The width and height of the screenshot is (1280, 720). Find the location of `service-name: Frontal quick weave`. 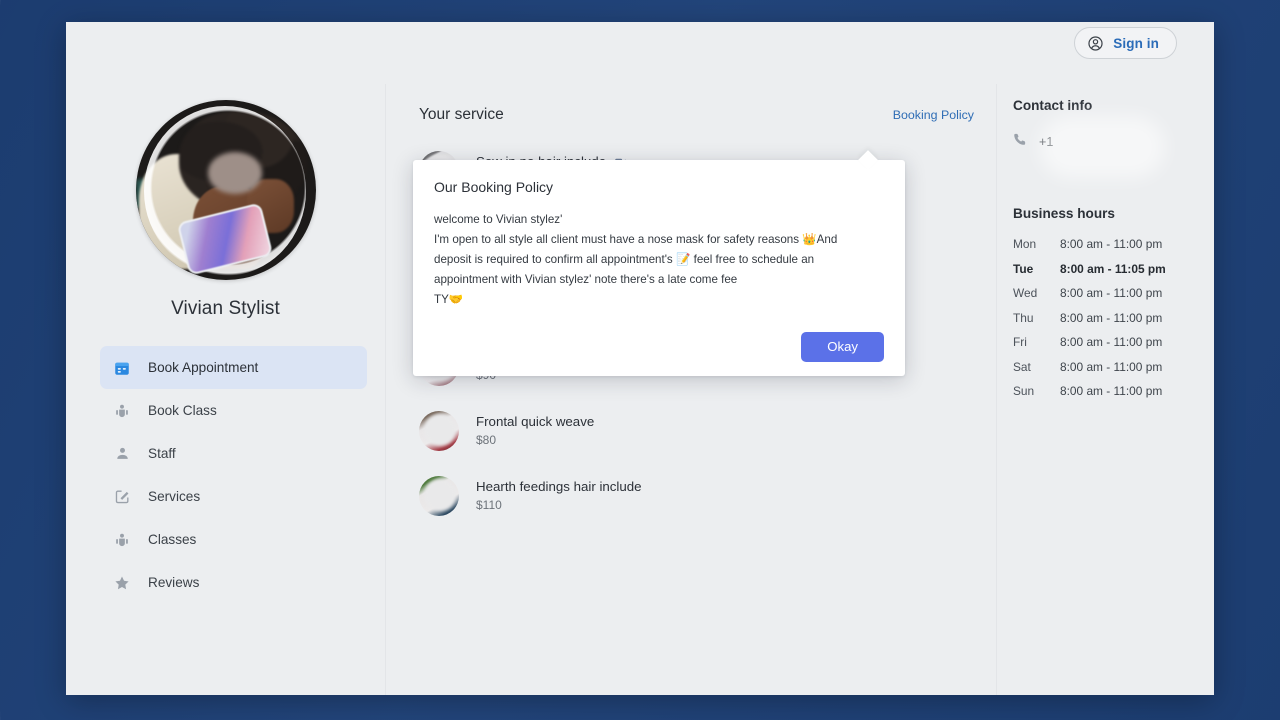

service-name: Frontal quick weave is located at coordinates (535, 421).